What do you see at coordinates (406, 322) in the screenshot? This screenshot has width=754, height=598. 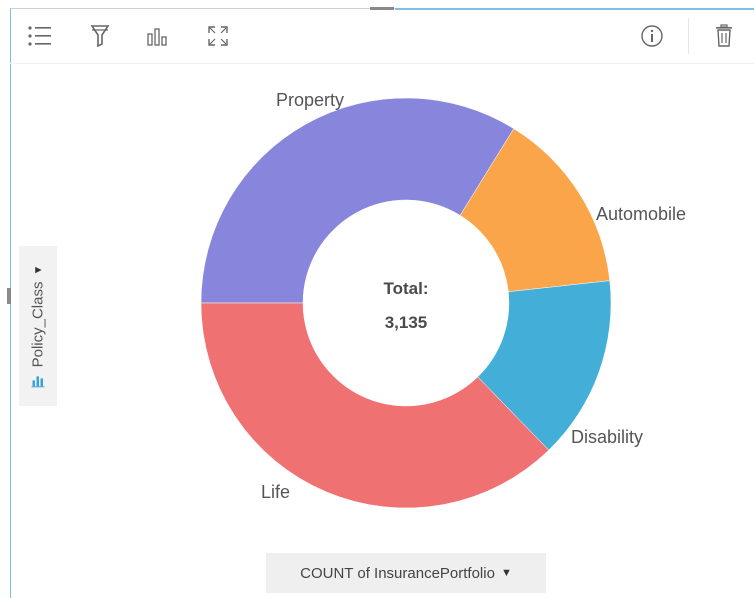 I see `center-total-value: 3,135` at bounding box center [406, 322].